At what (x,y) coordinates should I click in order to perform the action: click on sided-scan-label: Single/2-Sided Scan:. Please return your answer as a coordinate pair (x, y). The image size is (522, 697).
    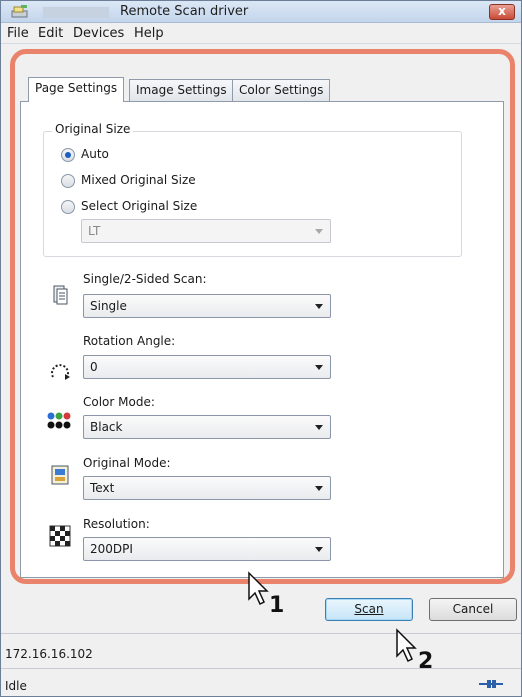
    Looking at the image, I should click on (145, 279).